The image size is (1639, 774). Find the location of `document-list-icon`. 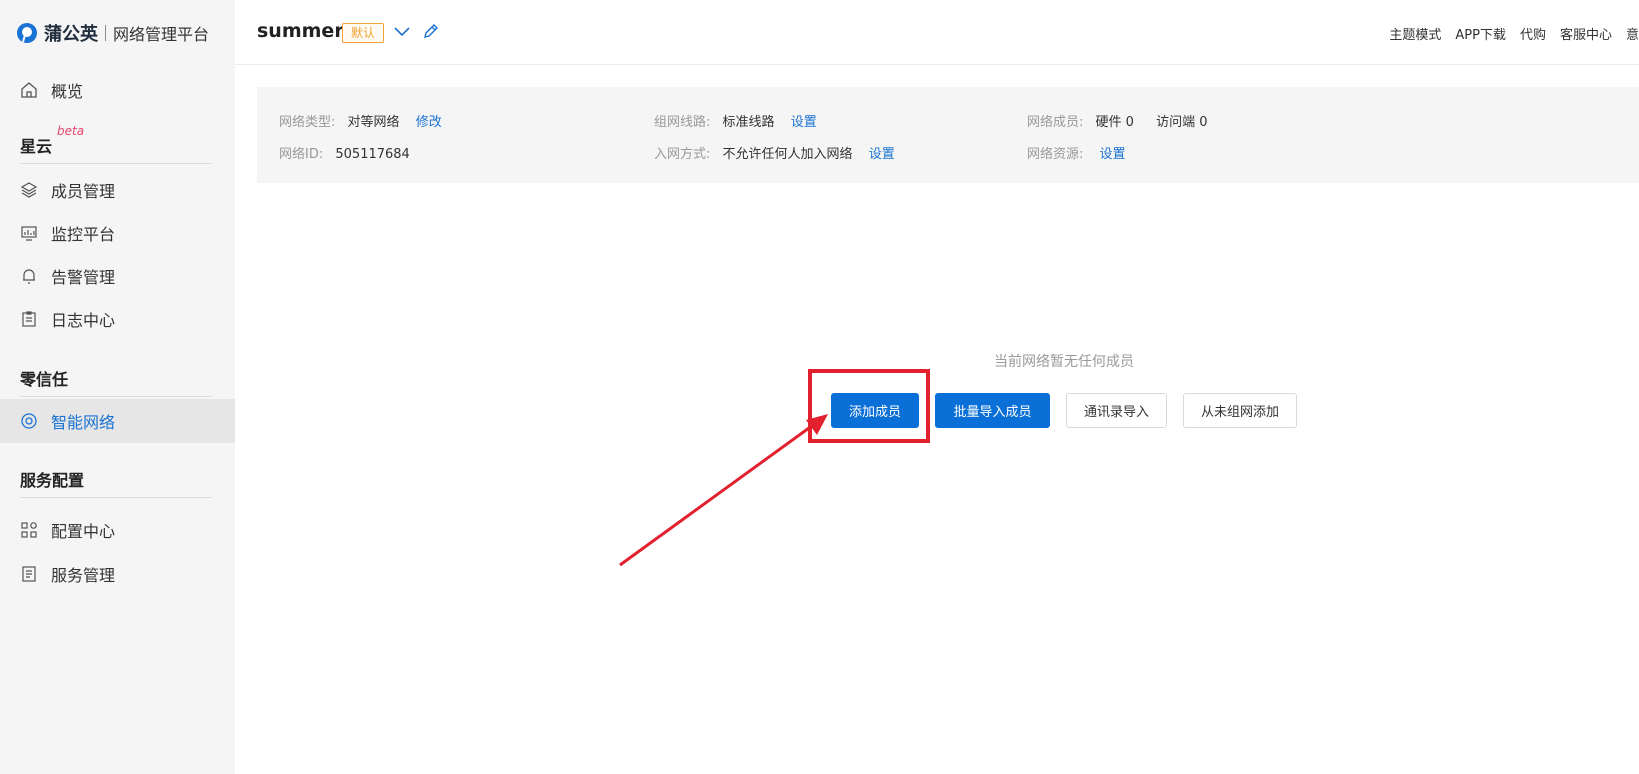

document-list-icon is located at coordinates (29, 574).